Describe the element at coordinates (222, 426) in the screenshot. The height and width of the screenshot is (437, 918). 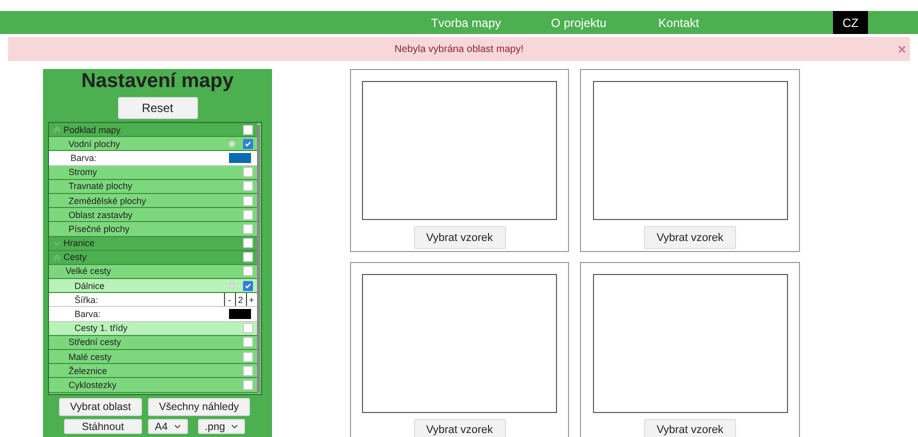
I see `select-field: .png` at that location.